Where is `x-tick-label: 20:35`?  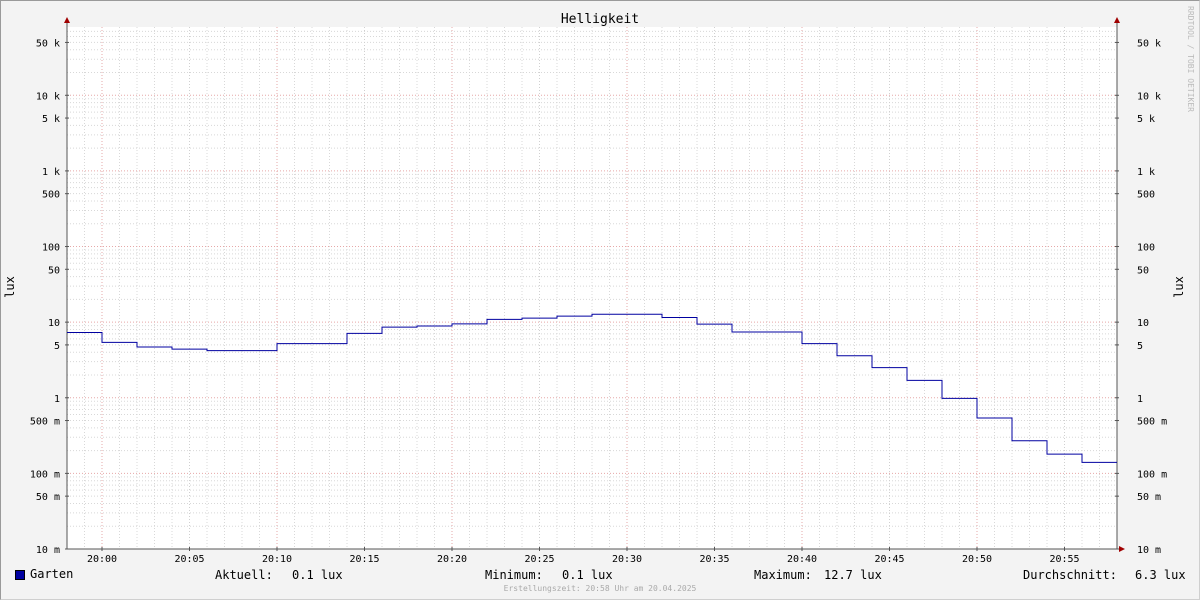 x-tick-label: 20:35 is located at coordinates (714, 559).